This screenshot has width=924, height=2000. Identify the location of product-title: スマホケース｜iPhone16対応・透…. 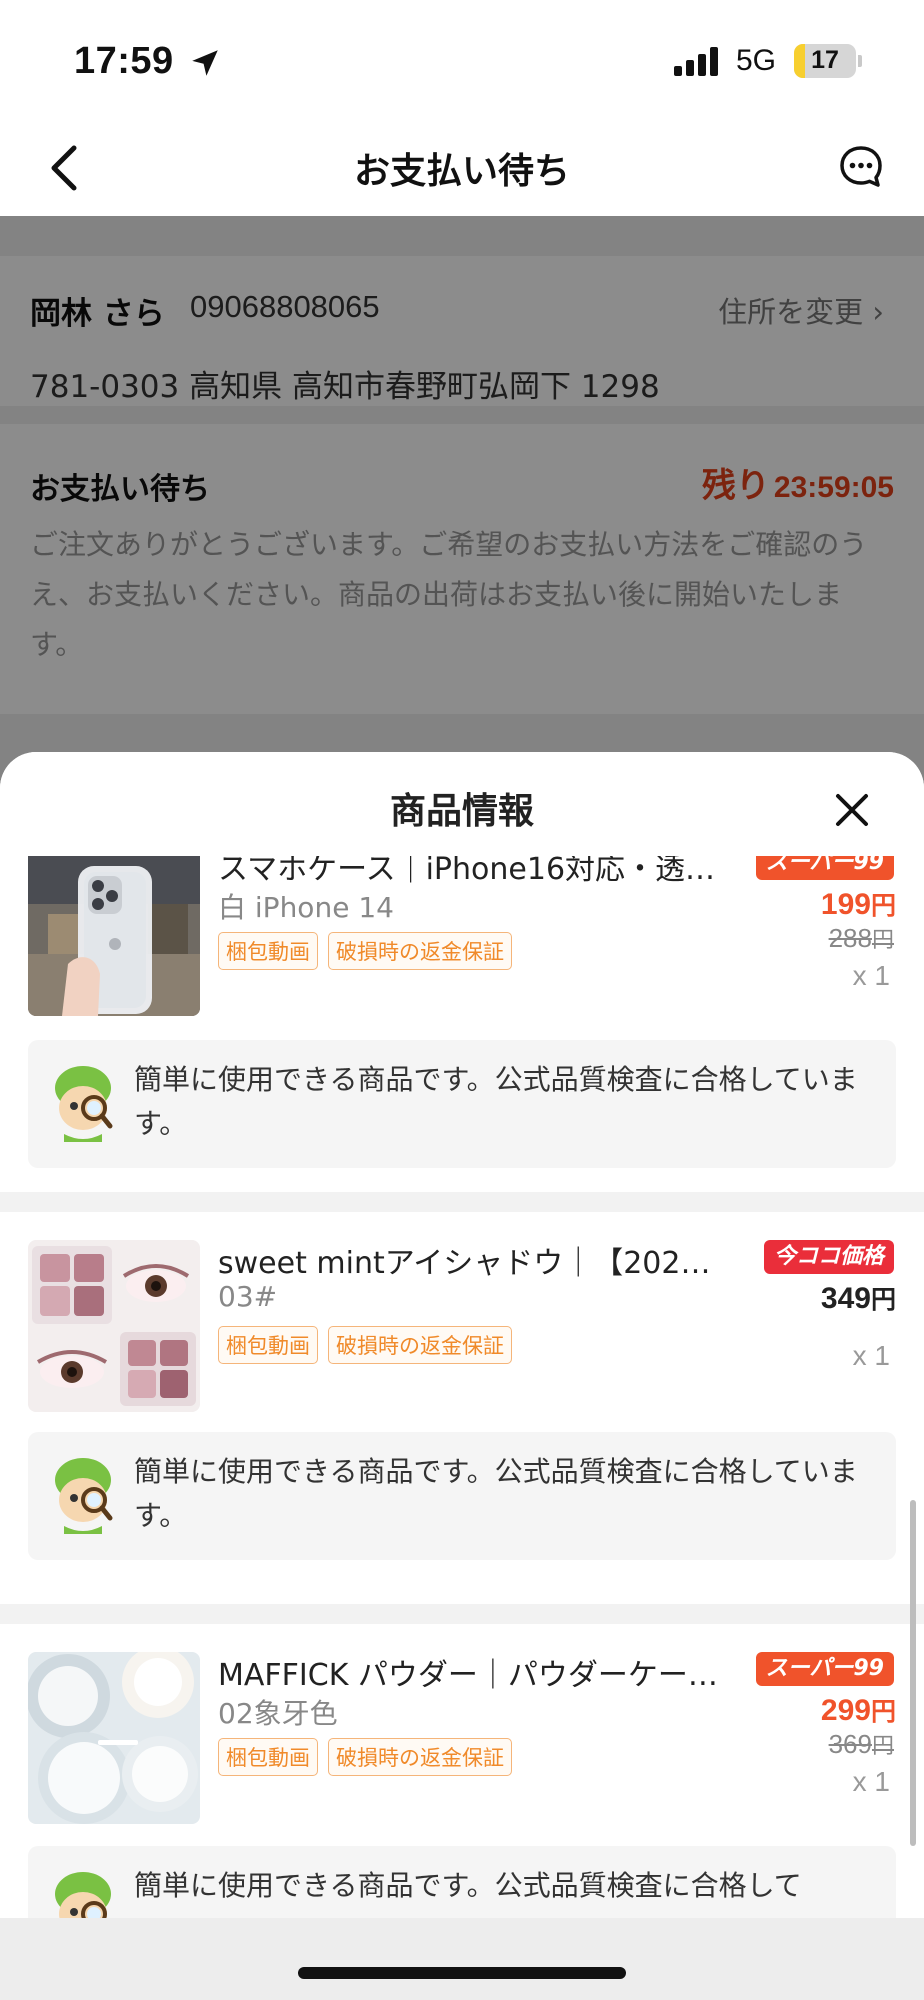
(480, 872).